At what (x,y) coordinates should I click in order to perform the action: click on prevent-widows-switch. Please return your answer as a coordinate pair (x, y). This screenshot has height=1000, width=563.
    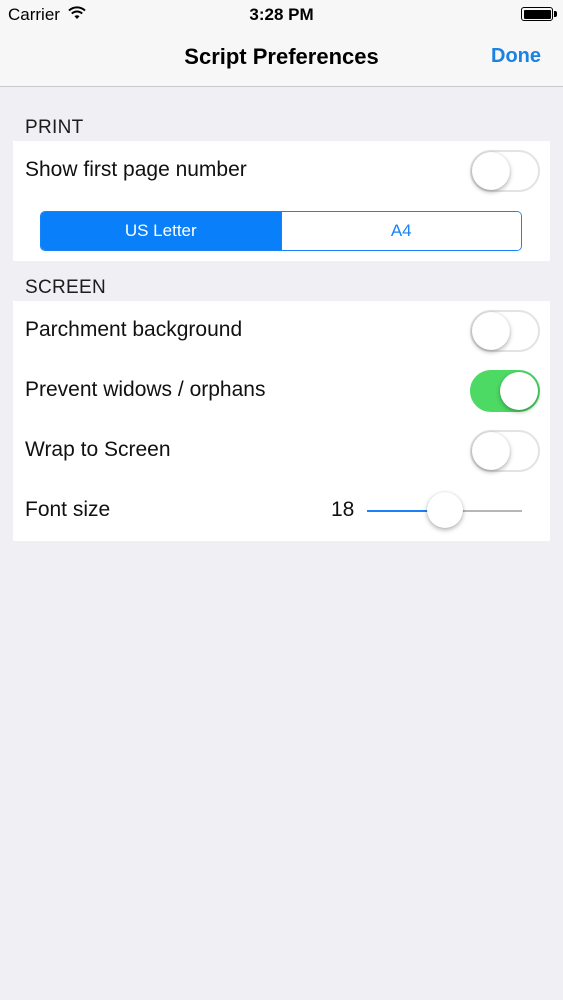
    Looking at the image, I should click on (505, 391).